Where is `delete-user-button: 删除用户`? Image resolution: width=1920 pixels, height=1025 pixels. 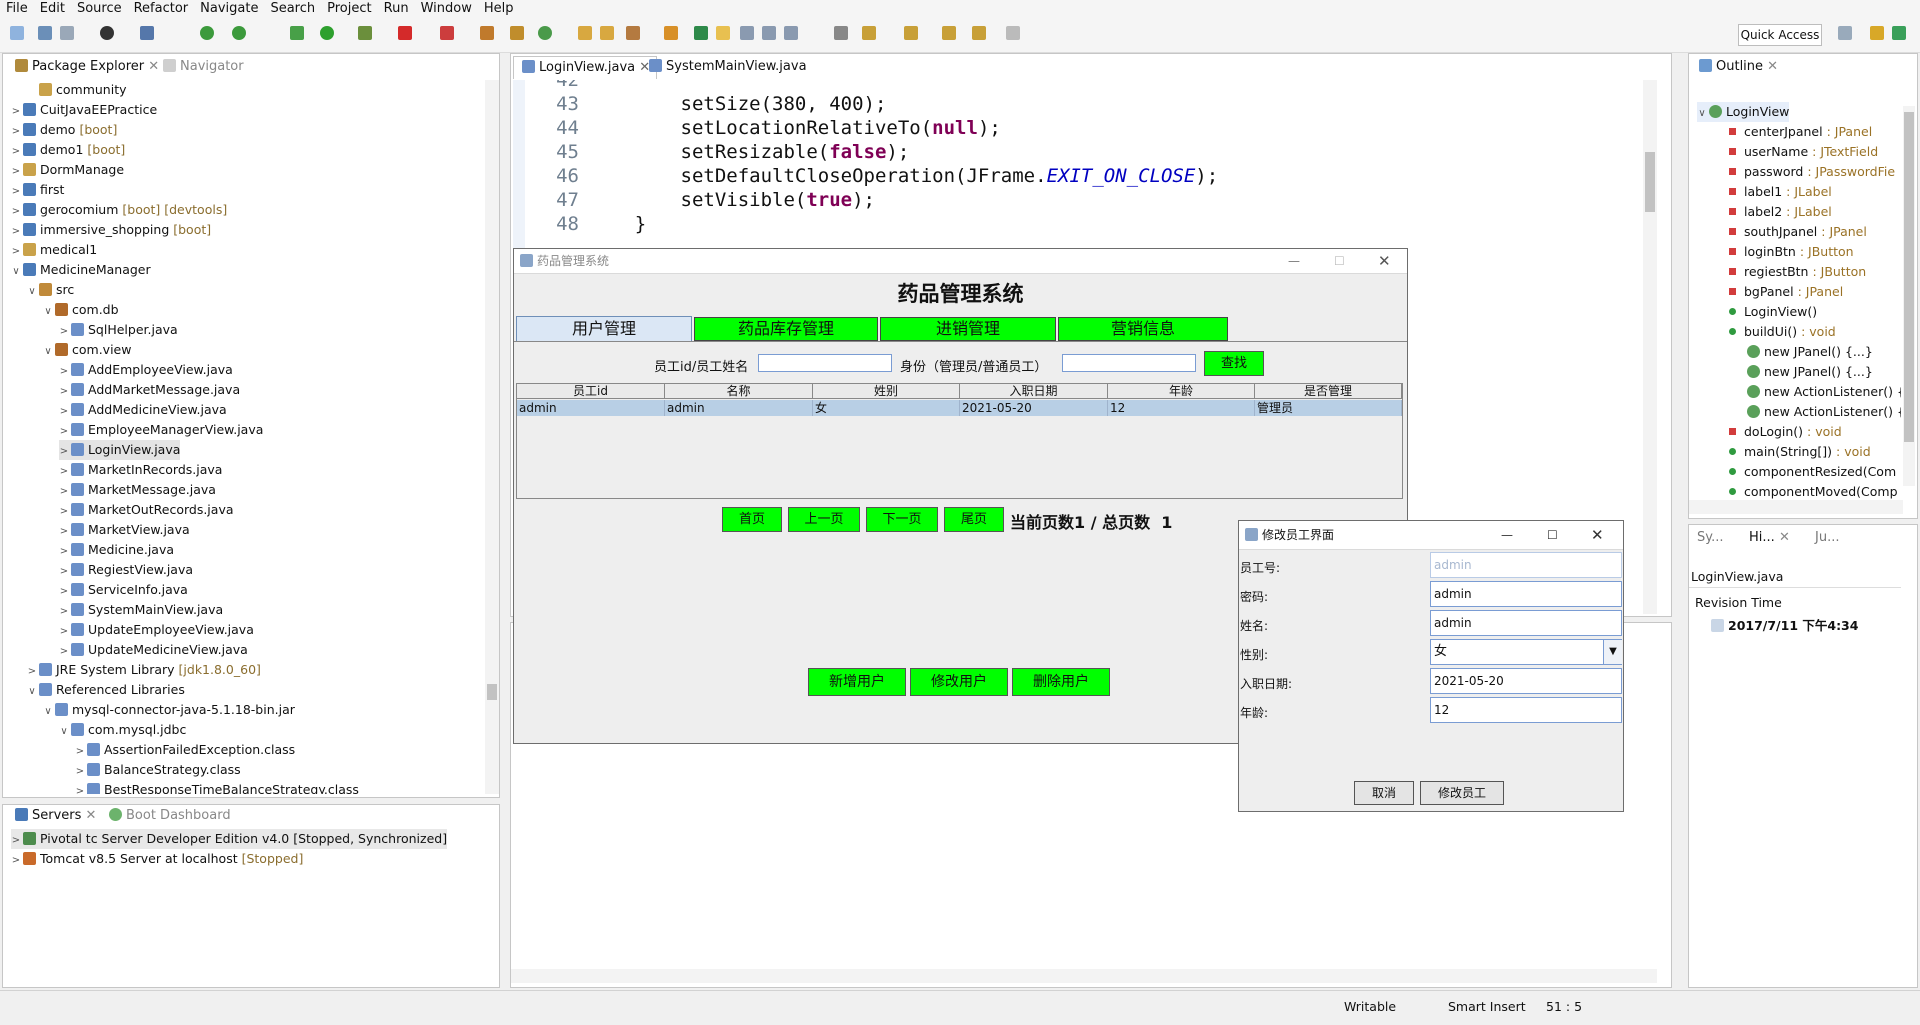
delete-user-button: 删除用户 is located at coordinates (1061, 682).